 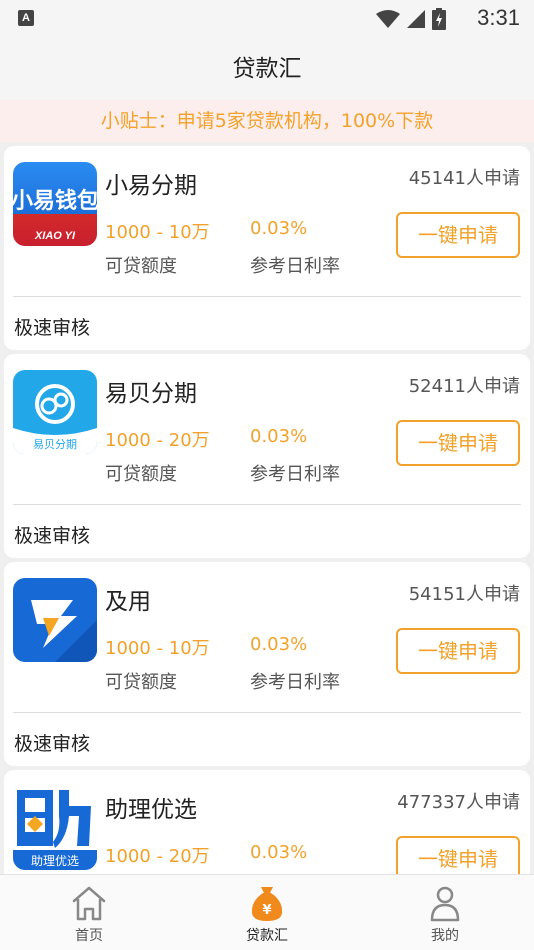 What do you see at coordinates (151, 810) in the screenshot?
I see `loan-name: 助理优选` at bounding box center [151, 810].